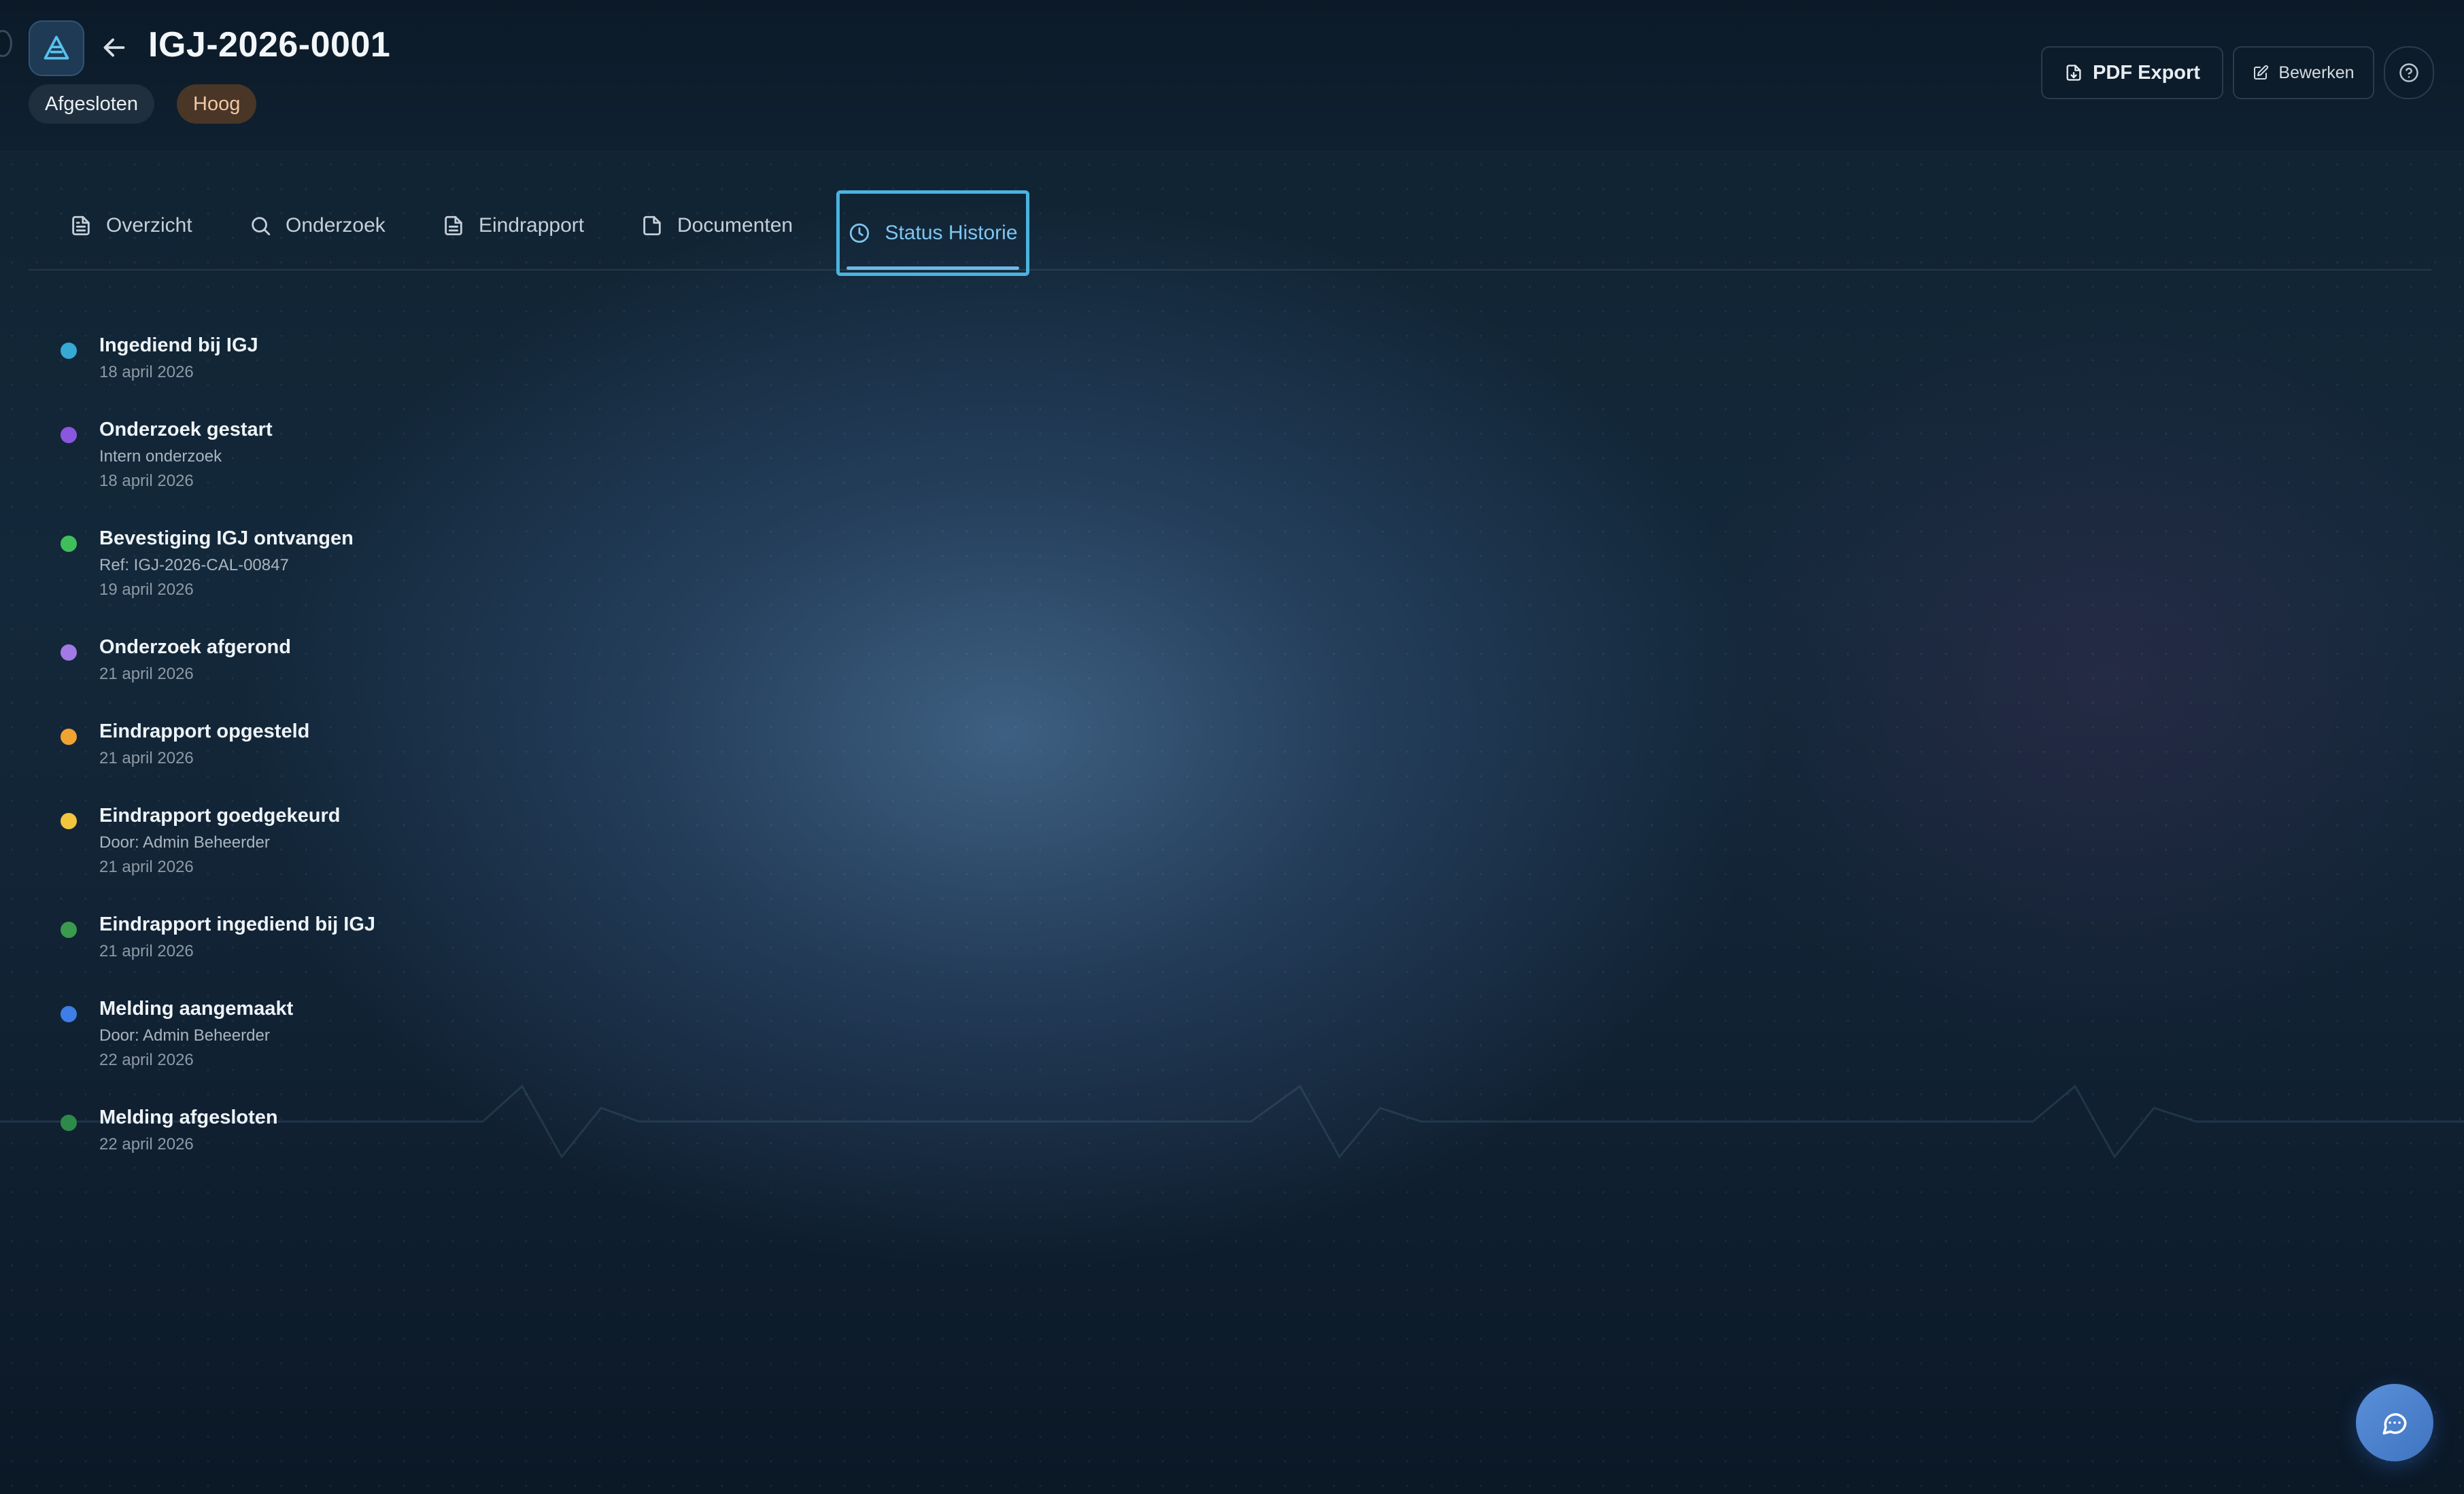 This screenshot has height=1494, width=2464. What do you see at coordinates (178, 345) in the screenshot?
I see `event-title: Ingediend bij IGJ` at bounding box center [178, 345].